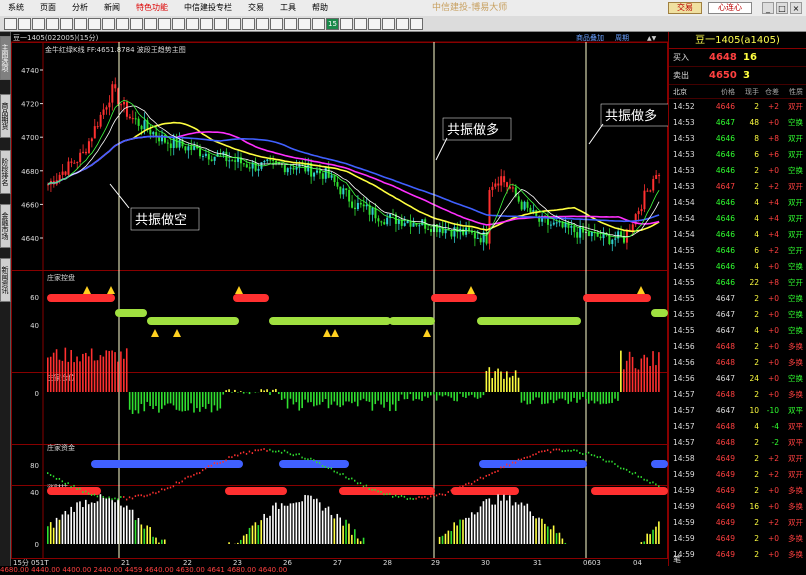 The width and height of the screenshot is (806, 575). I want to click on menu-news: 新闻, so click(112, 8).